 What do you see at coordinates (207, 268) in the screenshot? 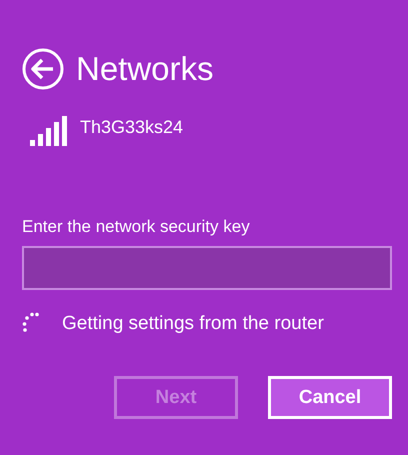
I see `security-key-field` at bounding box center [207, 268].